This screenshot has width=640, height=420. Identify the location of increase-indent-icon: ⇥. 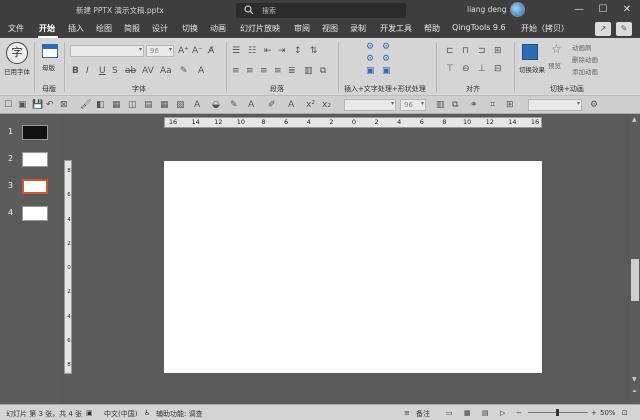
(282, 51).